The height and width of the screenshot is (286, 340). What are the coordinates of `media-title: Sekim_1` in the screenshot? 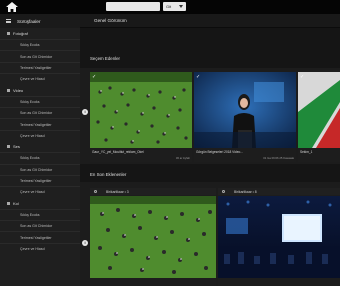 It's located at (306, 152).